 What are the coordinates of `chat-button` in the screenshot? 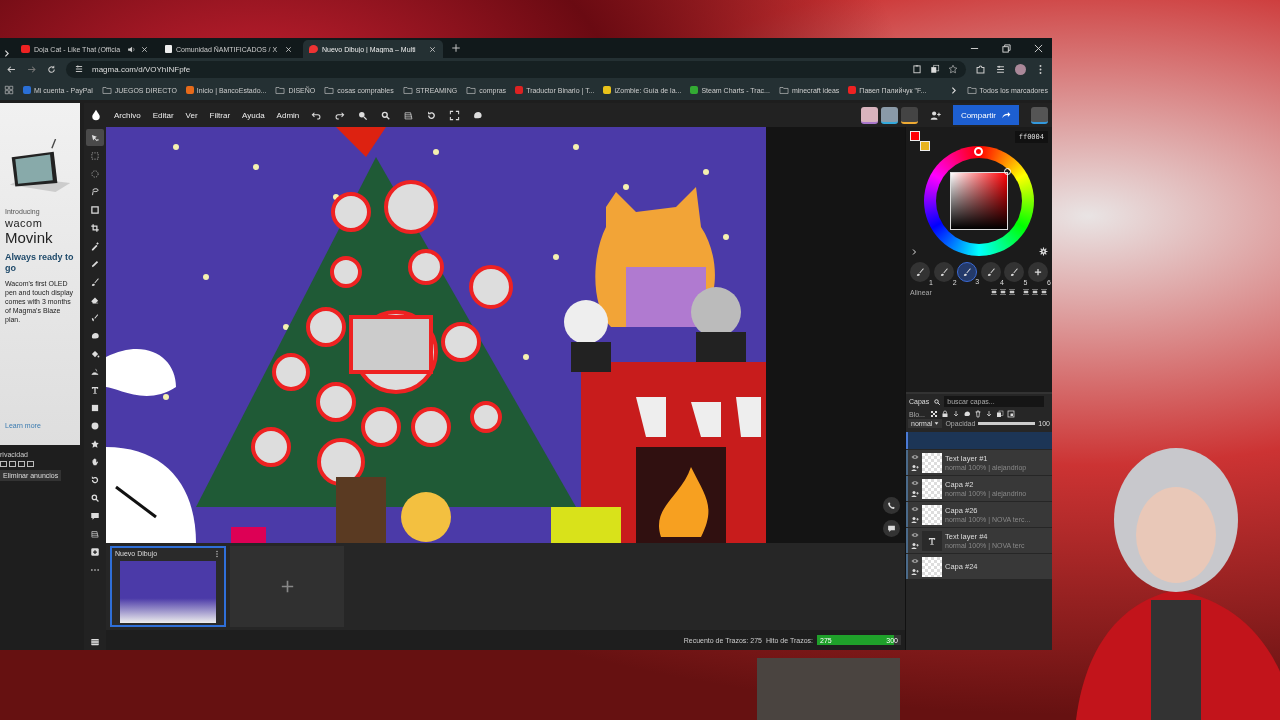 It's located at (891, 528).